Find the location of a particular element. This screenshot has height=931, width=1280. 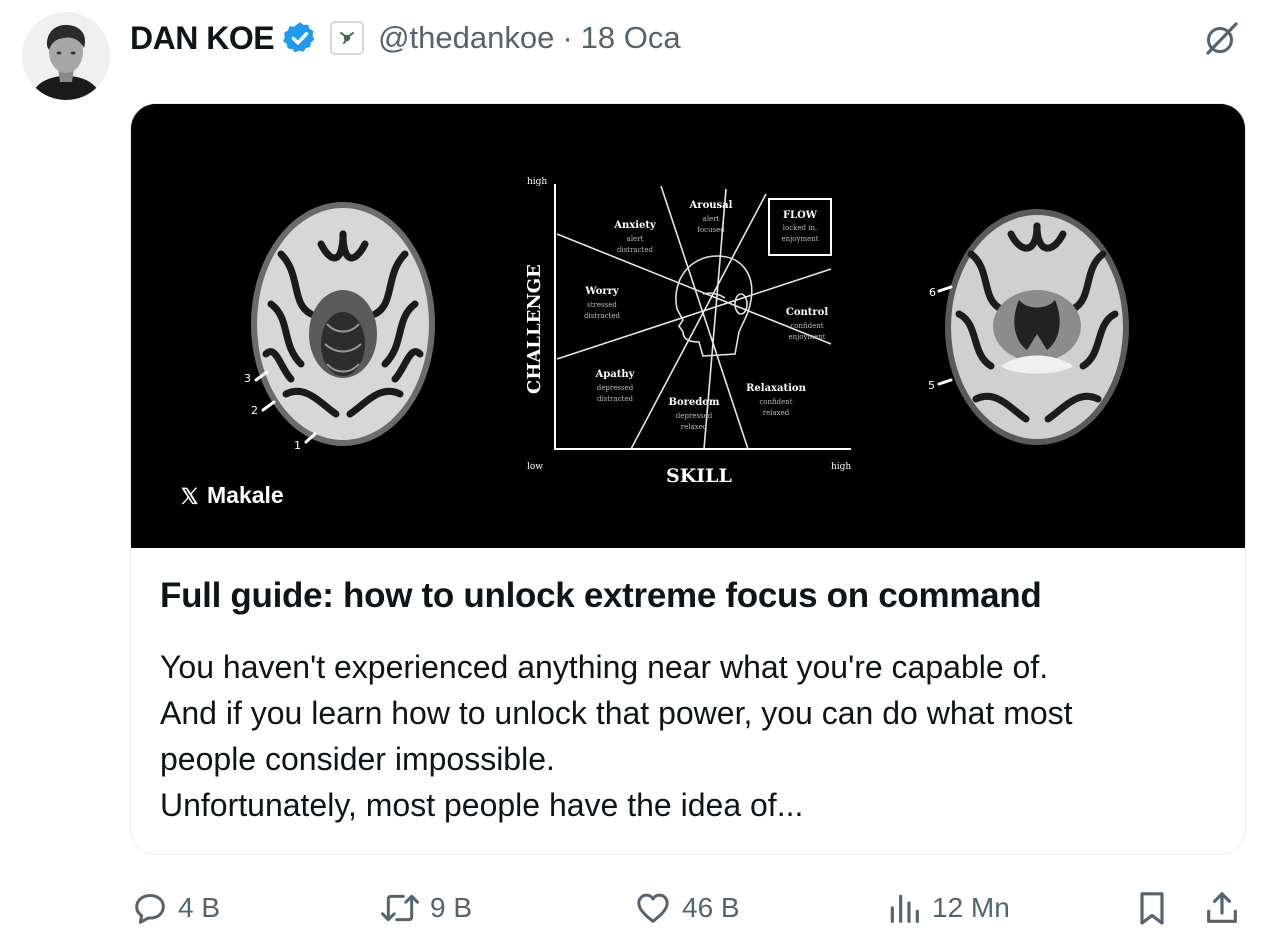

author-name: DAN KOE is located at coordinates (202, 38).